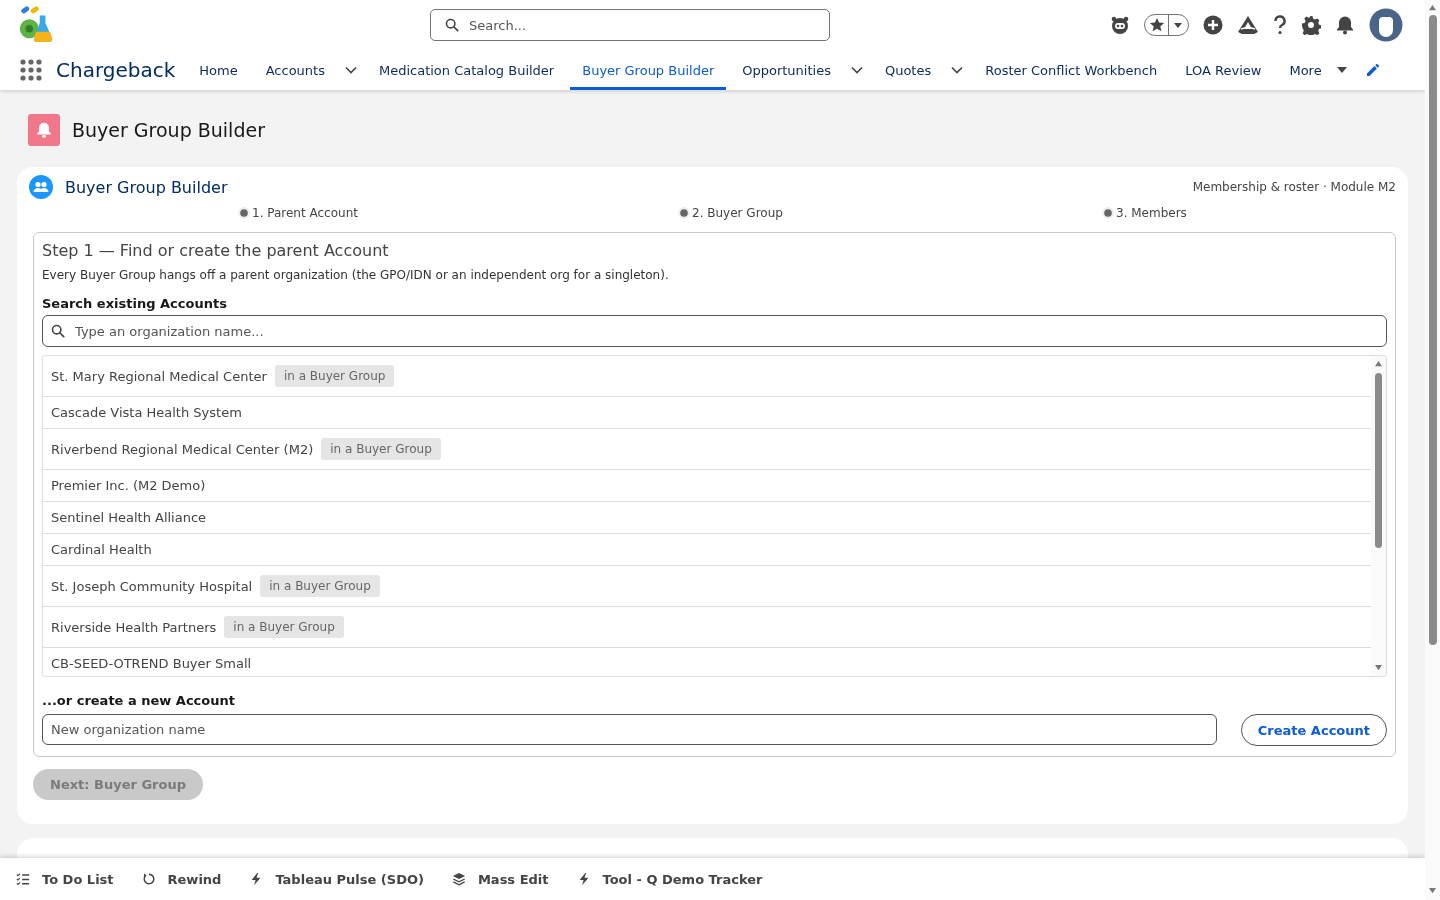 This screenshot has width=1440, height=900. Describe the element at coordinates (458, 879) in the screenshot. I see `layers-icon` at that location.